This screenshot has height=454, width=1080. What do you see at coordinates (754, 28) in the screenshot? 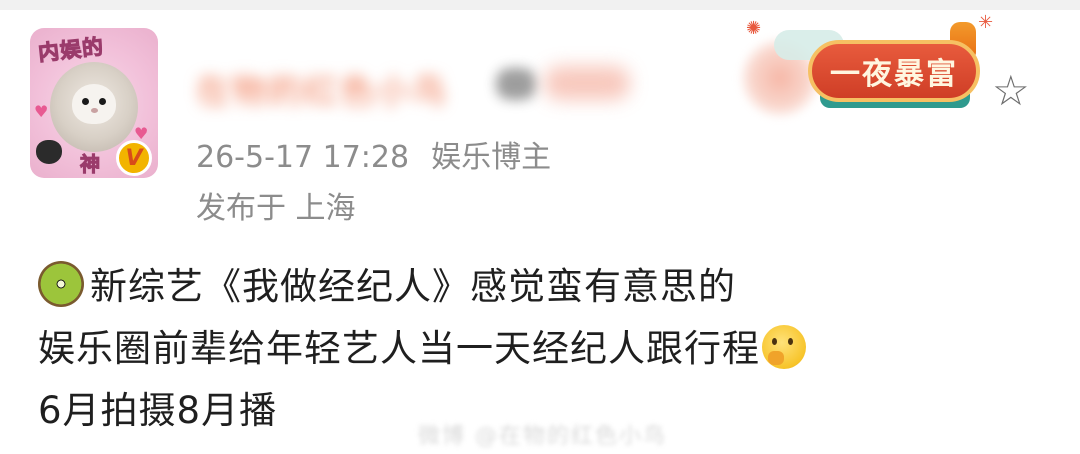
I see `firework-icon: ✺` at bounding box center [754, 28].